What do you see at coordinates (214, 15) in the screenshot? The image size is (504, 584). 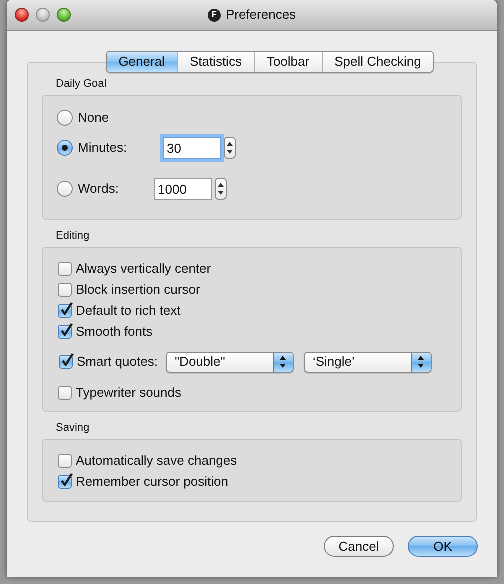 I see `app-icon: F` at bounding box center [214, 15].